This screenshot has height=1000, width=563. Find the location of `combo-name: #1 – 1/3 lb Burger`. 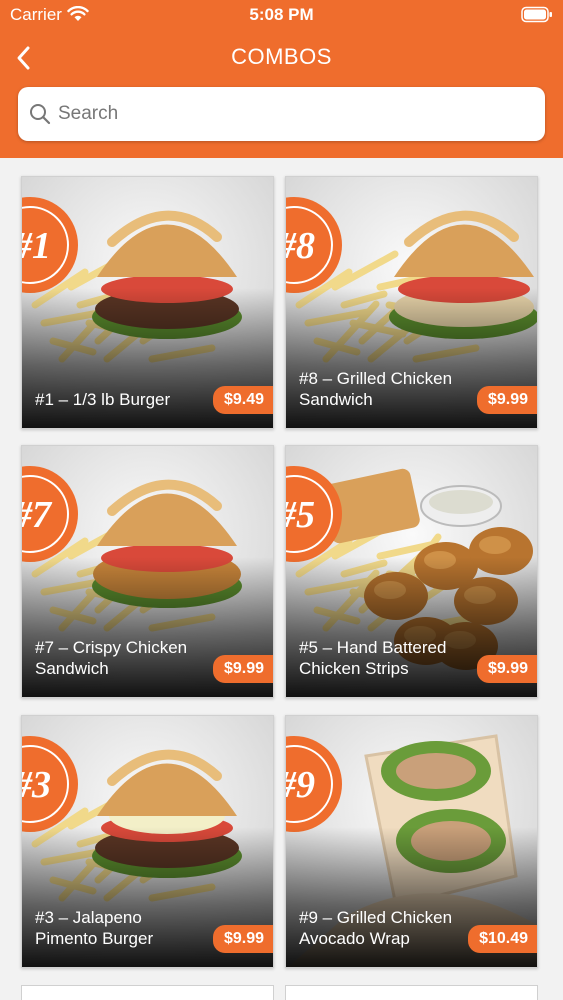

combo-name: #1 – 1/3 lb Burger is located at coordinates (103, 399).